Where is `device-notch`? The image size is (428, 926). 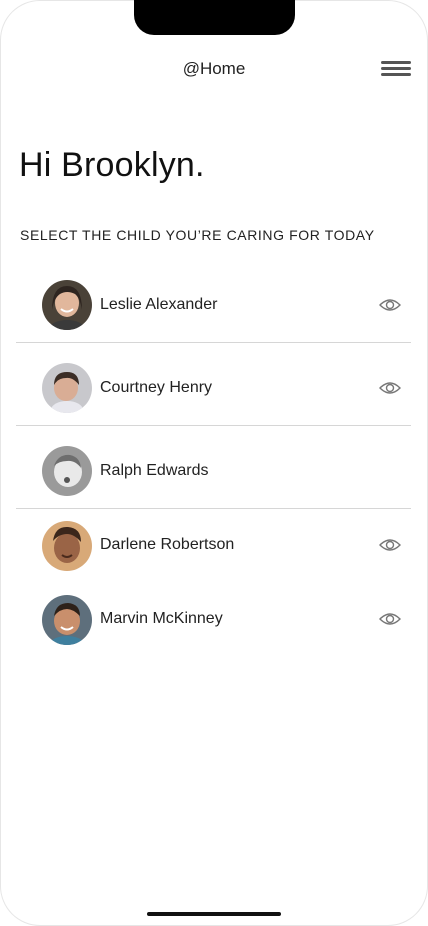 device-notch is located at coordinates (214, 17).